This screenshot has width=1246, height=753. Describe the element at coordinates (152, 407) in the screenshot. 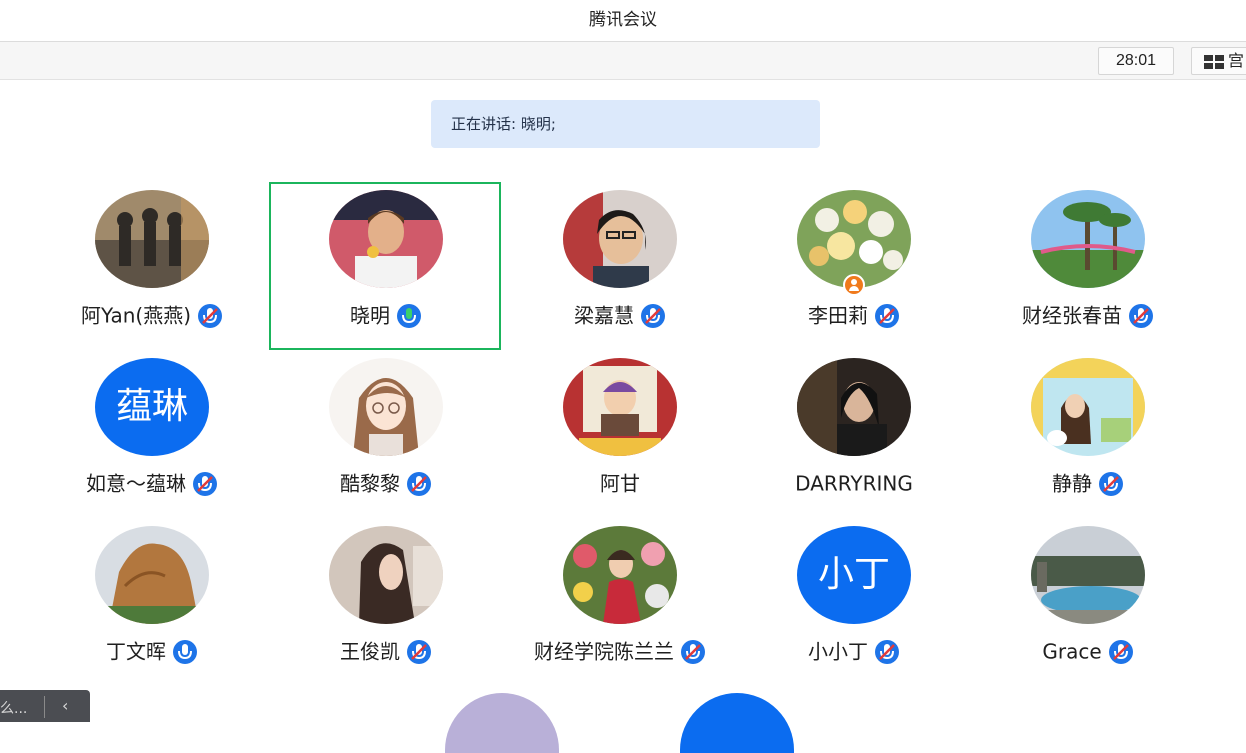

I see `text-avatar: 蕴琳` at that location.